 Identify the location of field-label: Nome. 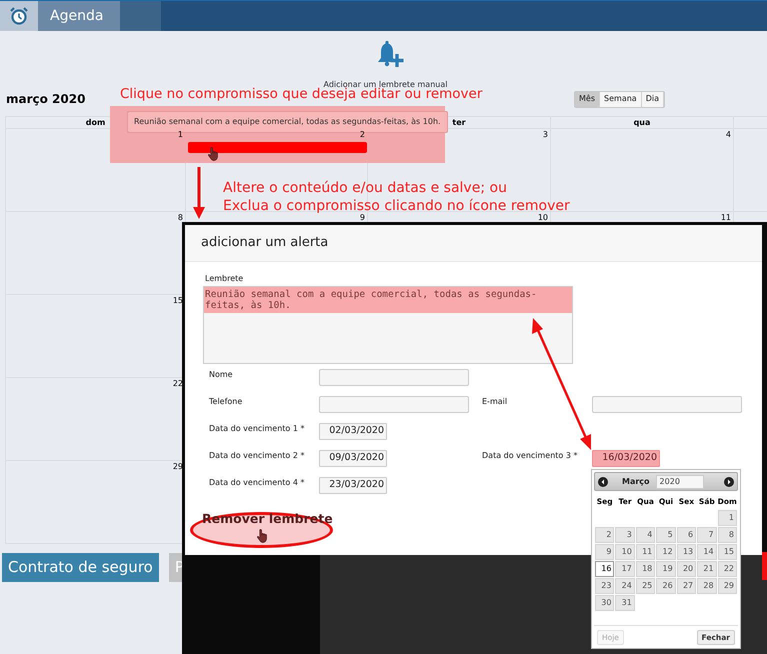
(221, 375).